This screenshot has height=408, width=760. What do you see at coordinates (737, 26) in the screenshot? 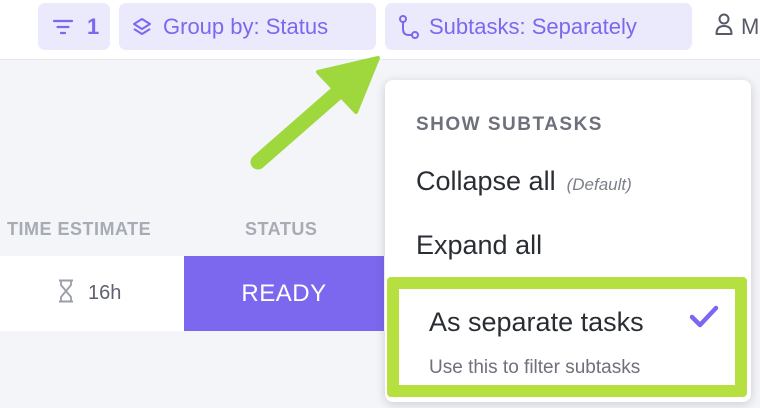
I see `me-filter-button: M` at bounding box center [737, 26].